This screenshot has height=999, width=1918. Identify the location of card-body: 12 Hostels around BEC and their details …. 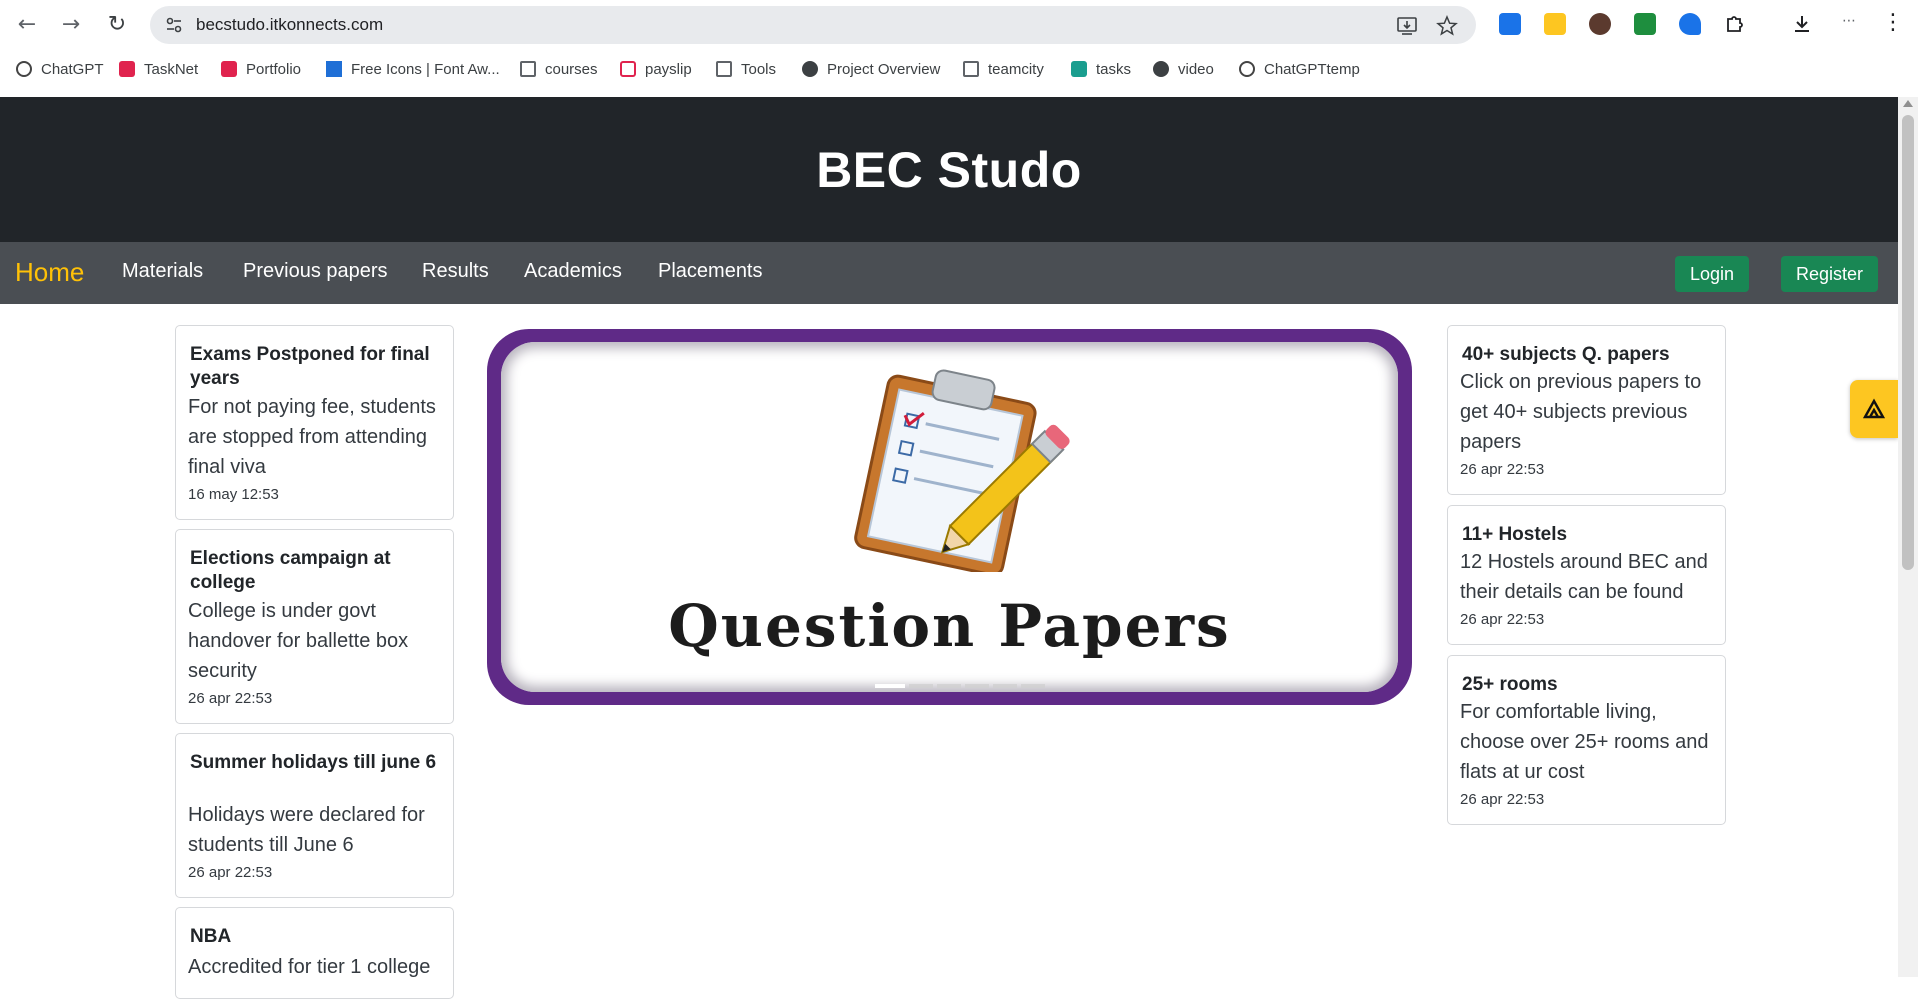
(1584, 577).